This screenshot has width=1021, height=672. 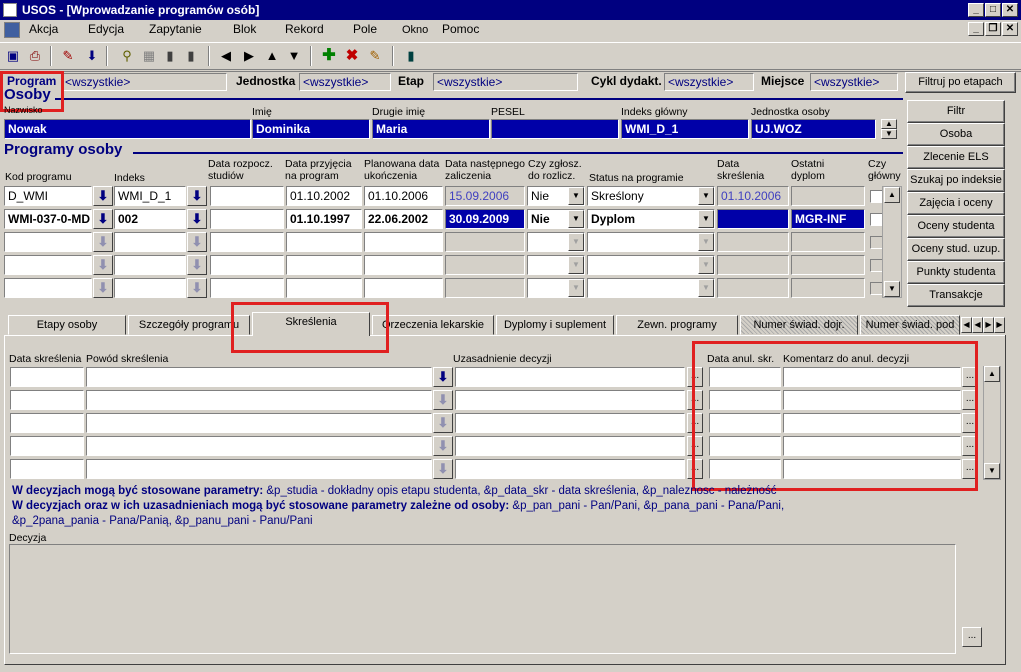 I want to click on program-filter-field: <wszystkie>, so click(x=144, y=82).